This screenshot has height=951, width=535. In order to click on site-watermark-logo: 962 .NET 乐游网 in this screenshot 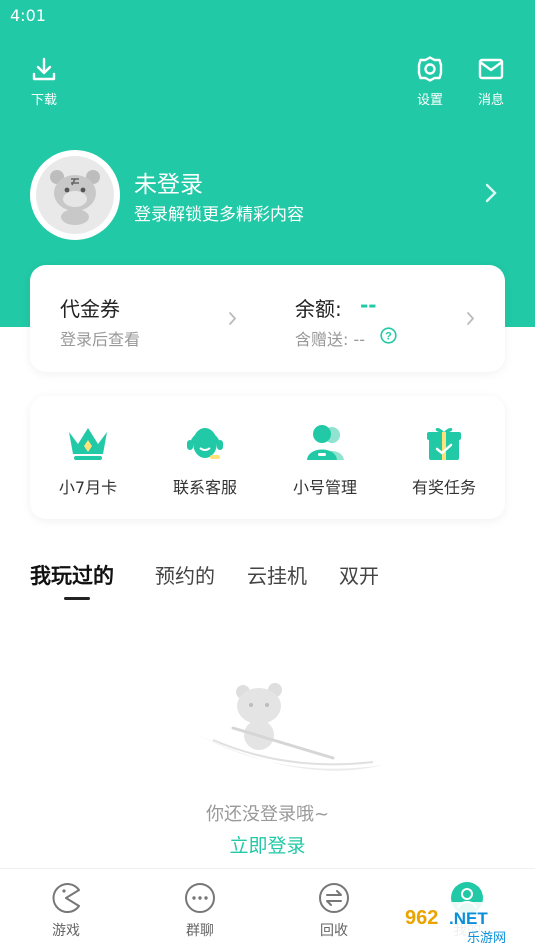, I will do `click(465, 924)`.